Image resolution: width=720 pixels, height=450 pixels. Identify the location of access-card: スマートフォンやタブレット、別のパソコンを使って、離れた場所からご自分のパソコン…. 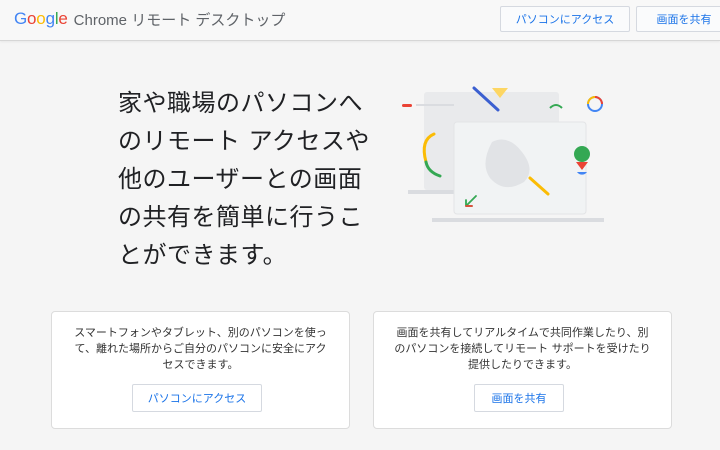
(200, 370).